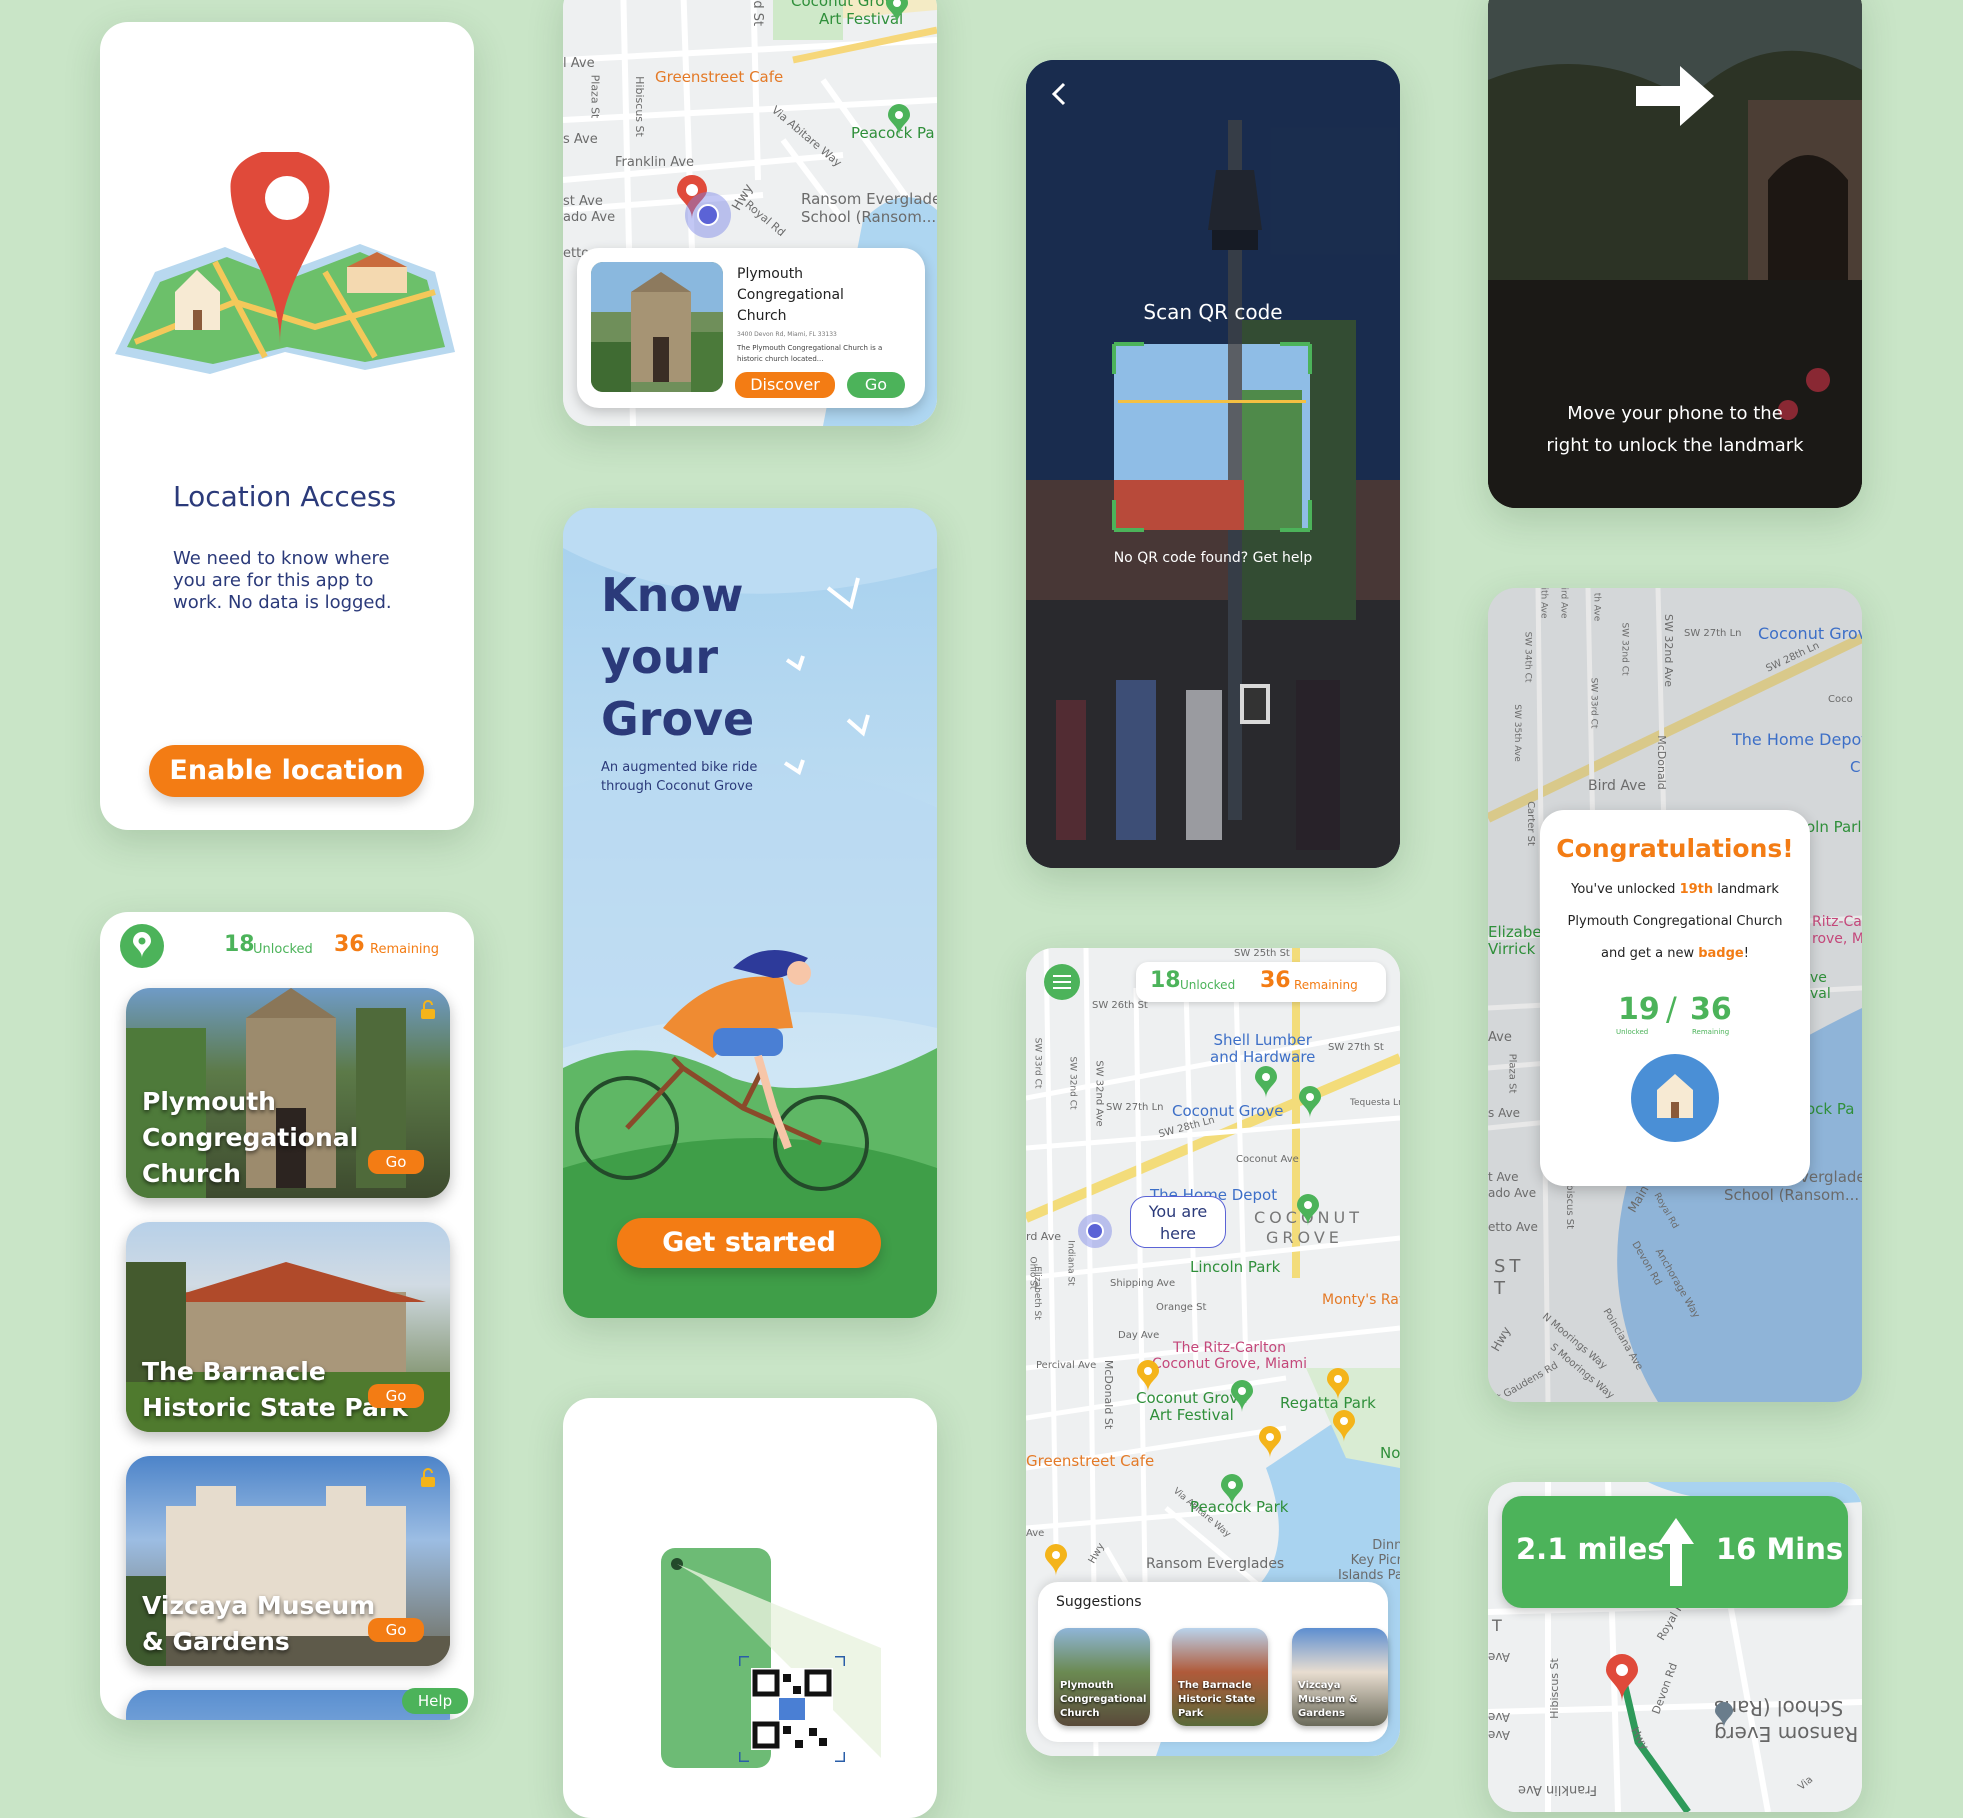 This screenshot has width=1963, height=1818. I want to click on map-label: DinnerKey PicnicIslands Park, so click(1369, 1560).